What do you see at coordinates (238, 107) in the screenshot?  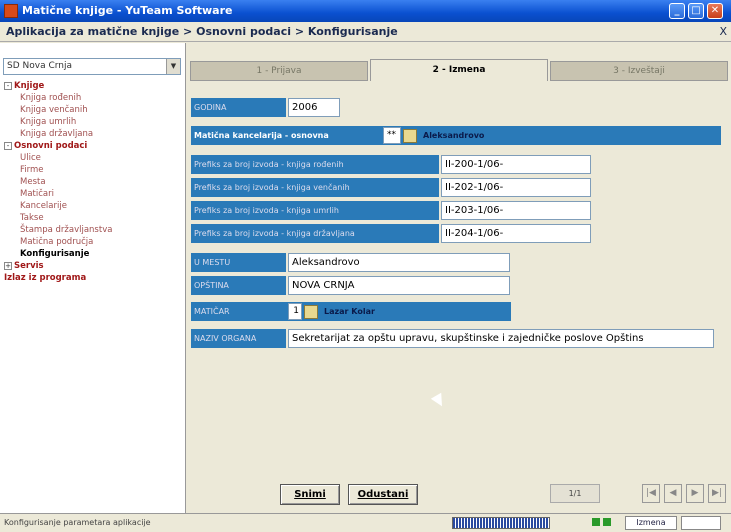 I see `godina-label: GODINA` at bounding box center [238, 107].